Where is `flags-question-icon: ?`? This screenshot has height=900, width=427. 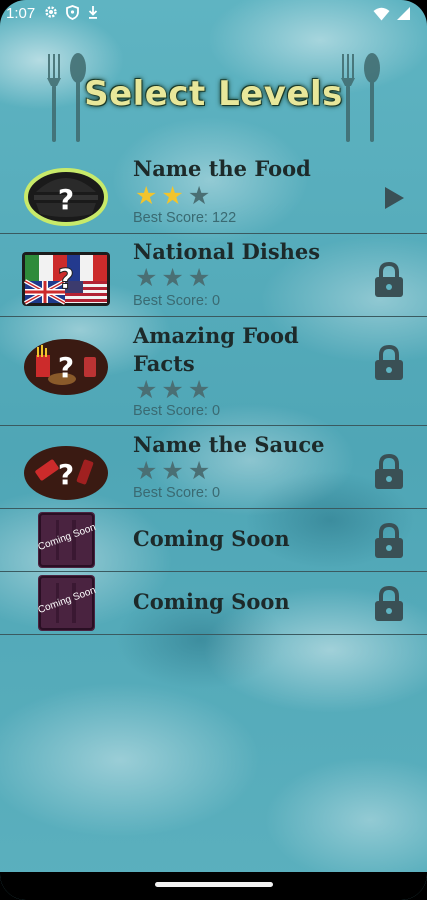
flags-question-icon: ? is located at coordinates (66, 281).